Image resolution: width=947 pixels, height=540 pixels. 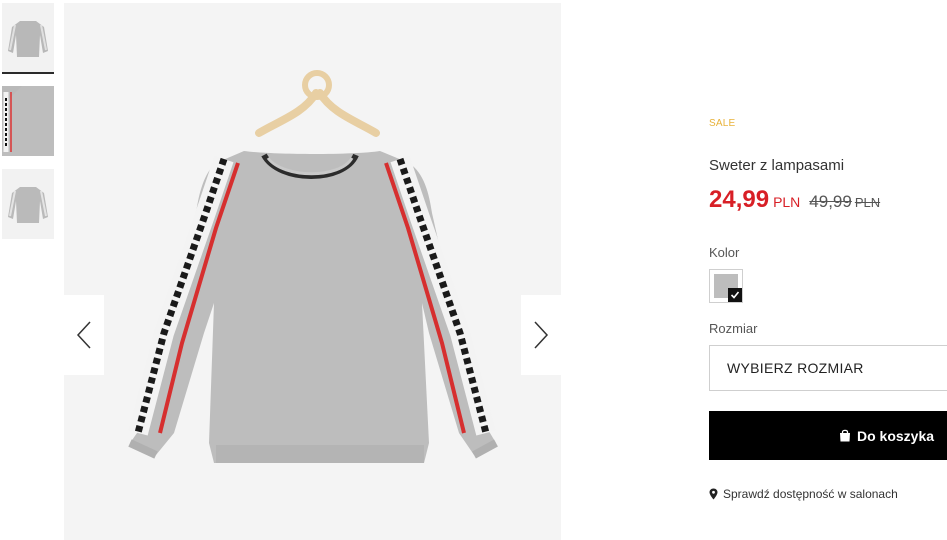 I want to click on next-image-button, so click(x=541, y=335).